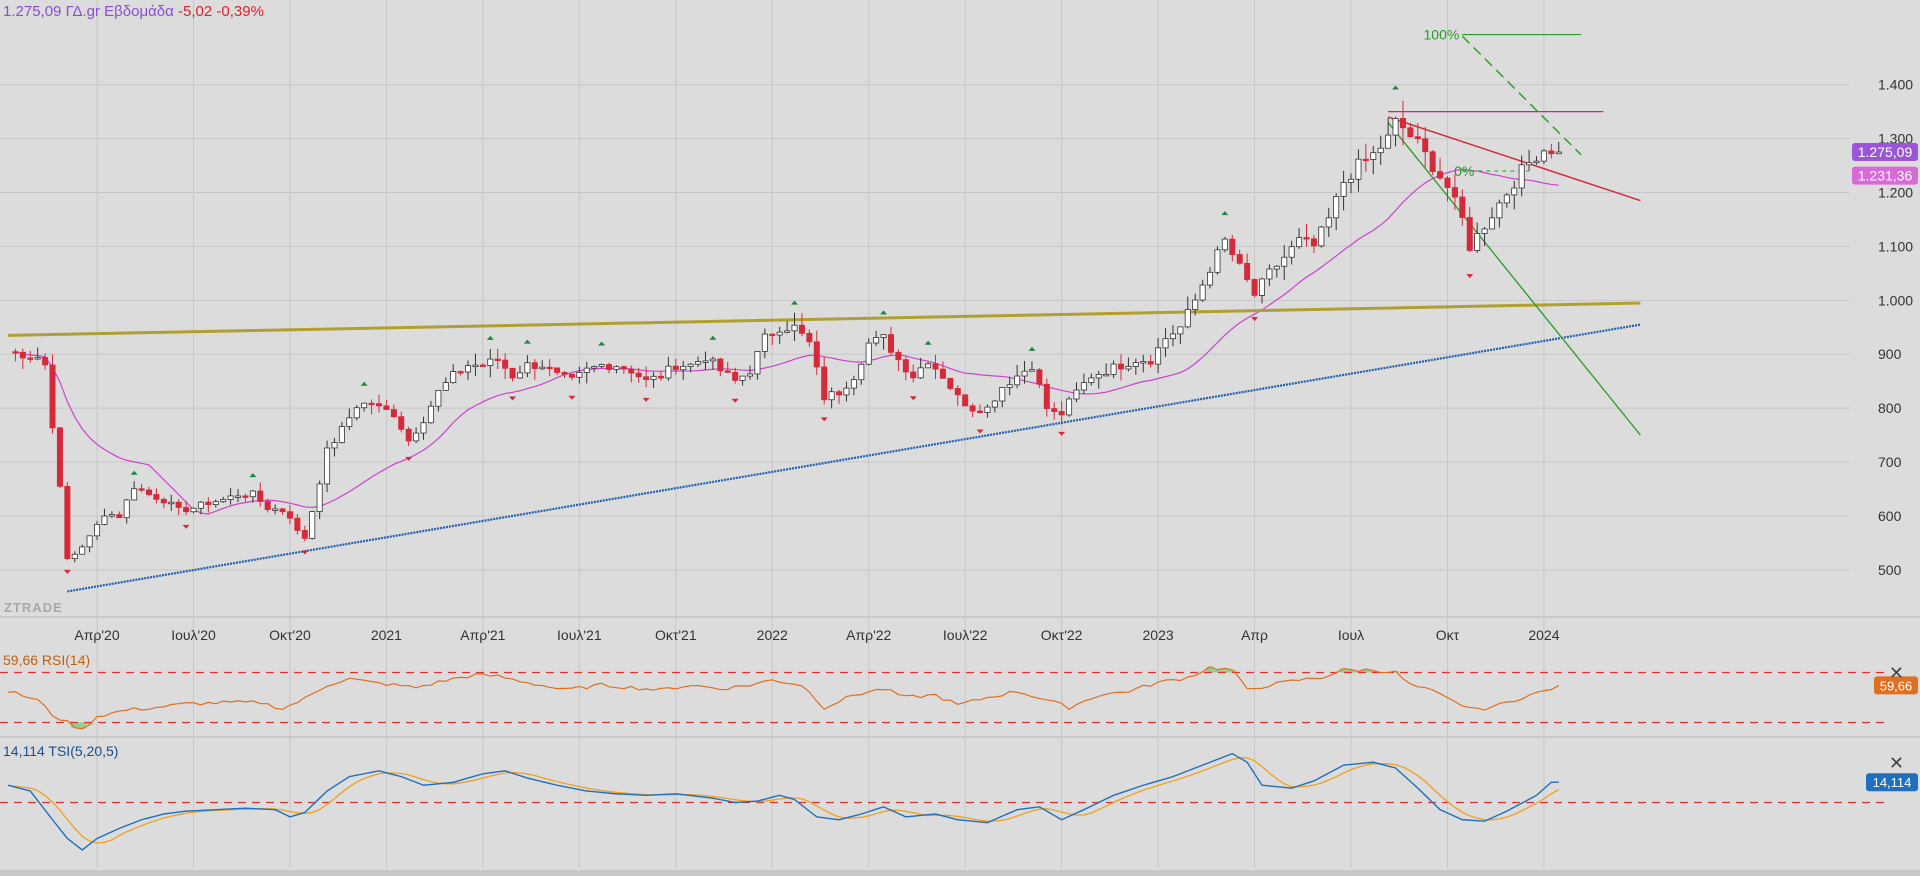 The height and width of the screenshot is (876, 1920). I want to click on y-tick-label: 700, so click(1890, 462).